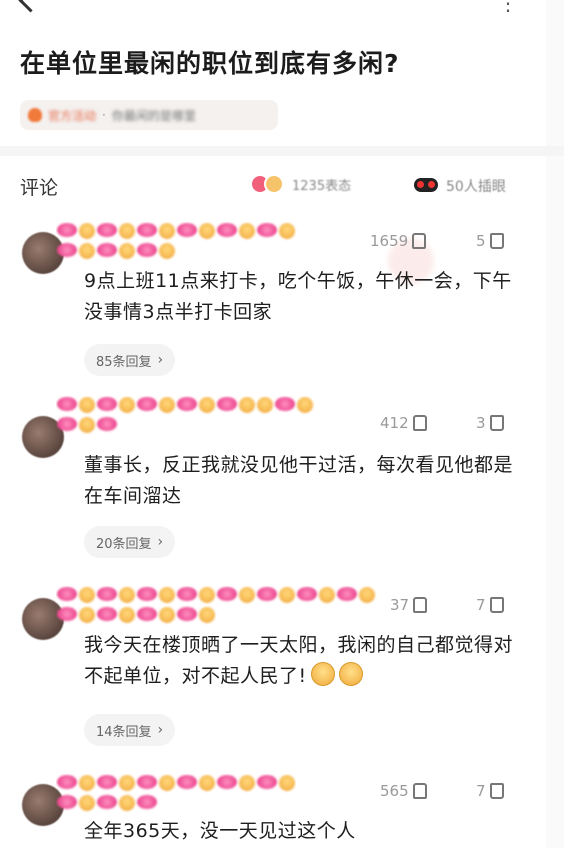 Image resolution: width=564 pixels, height=848 pixels. I want to click on side-gutter, so click(555, 424).